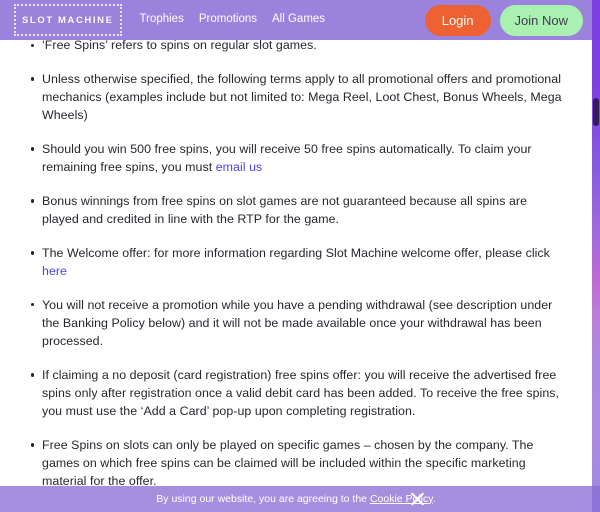 The height and width of the screenshot is (512, 600). I want to click on login-button: Login, so click(457, 20).